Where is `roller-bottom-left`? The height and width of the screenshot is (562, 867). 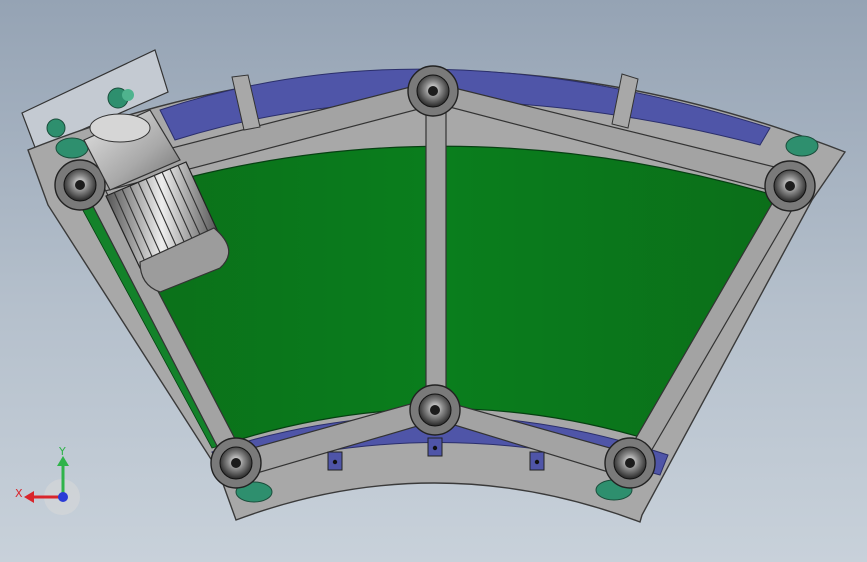 roller-bottom-left is located at coordinates (236, 463).